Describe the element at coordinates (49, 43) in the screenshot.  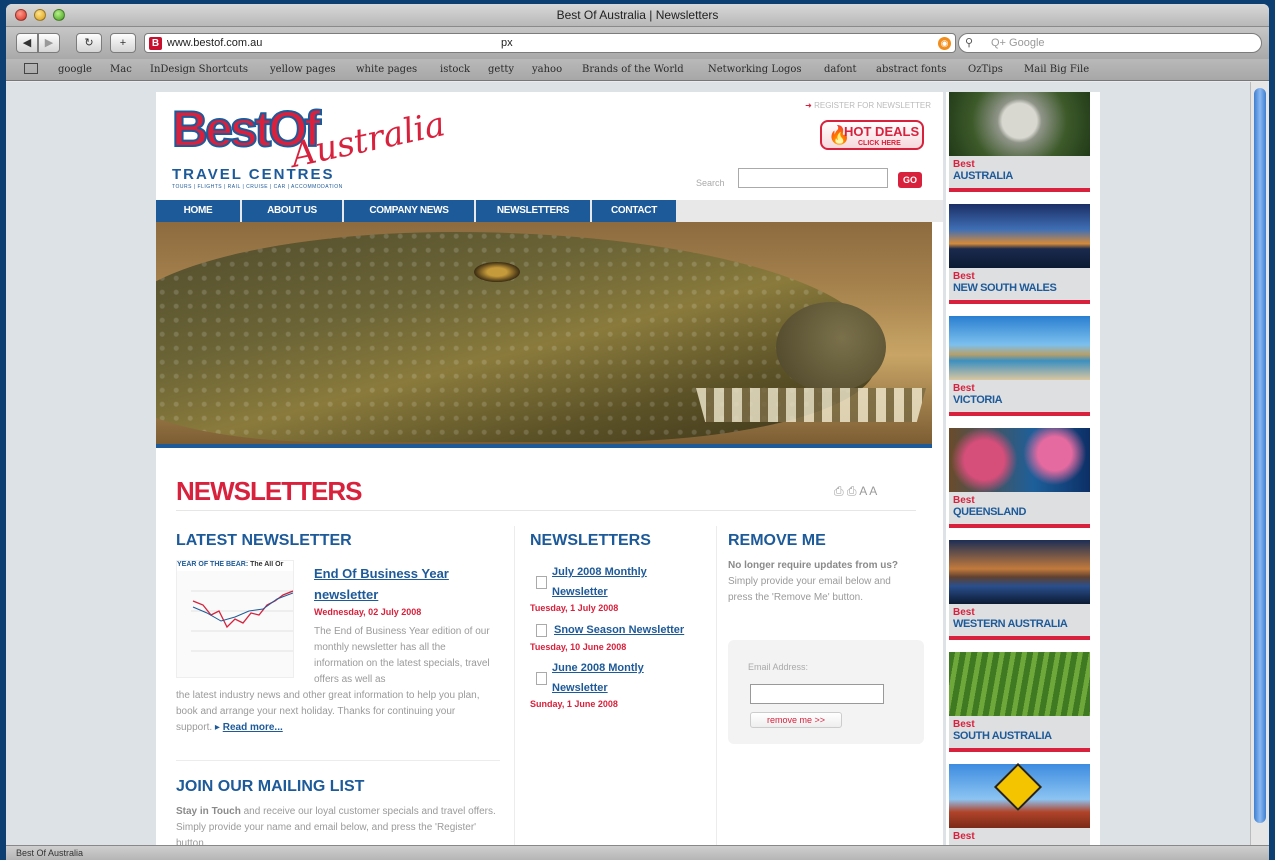
I see `forward-button: ▶` at that location.